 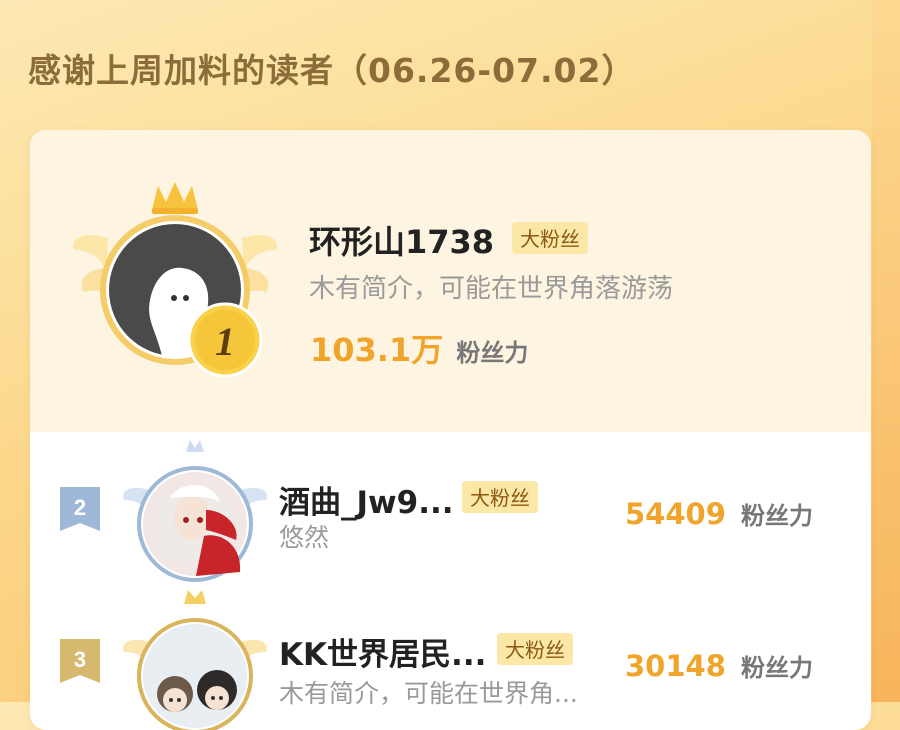 I want to click on rank-1-fan-badge: 大粉丝, so click(x=550, y=238).